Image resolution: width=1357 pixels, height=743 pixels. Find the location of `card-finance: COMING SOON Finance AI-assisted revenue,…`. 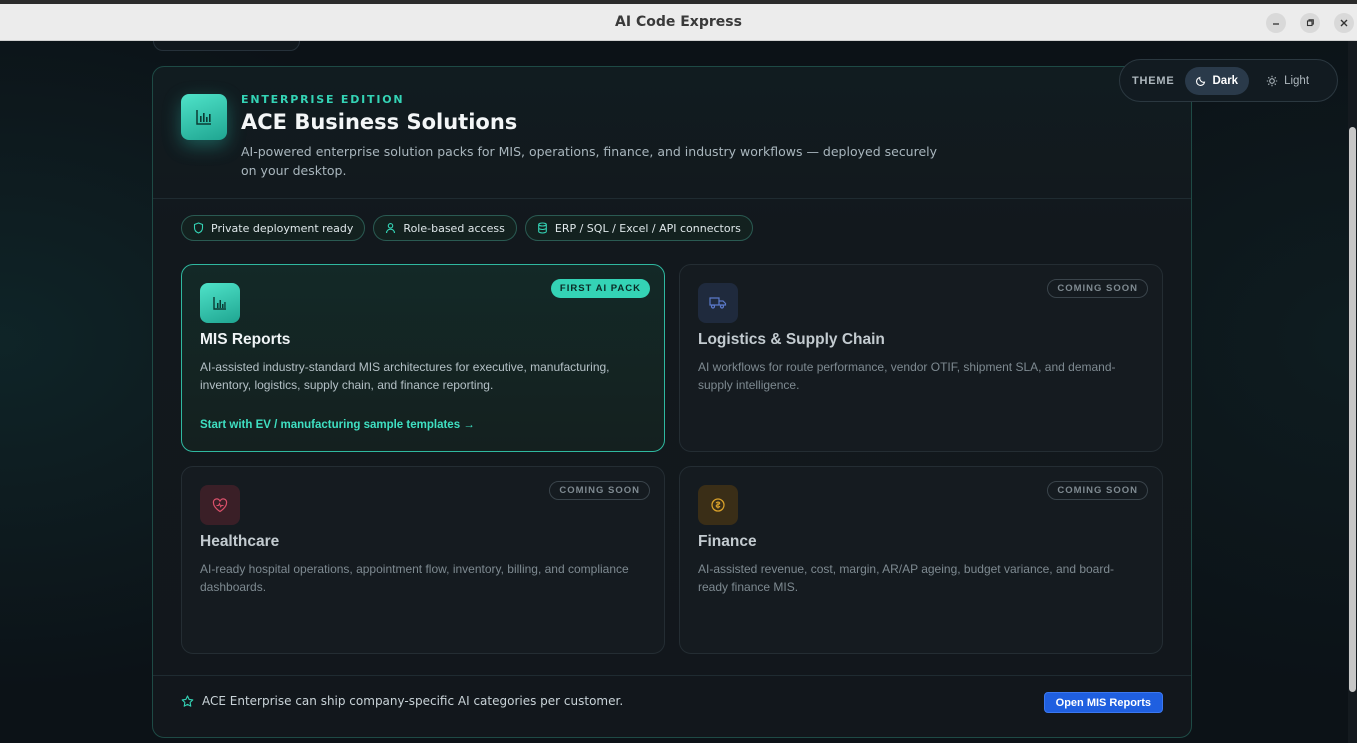

card-finance: COMING SOON Finance AI-assisted revenue,… is located at coordinates (921, 560).